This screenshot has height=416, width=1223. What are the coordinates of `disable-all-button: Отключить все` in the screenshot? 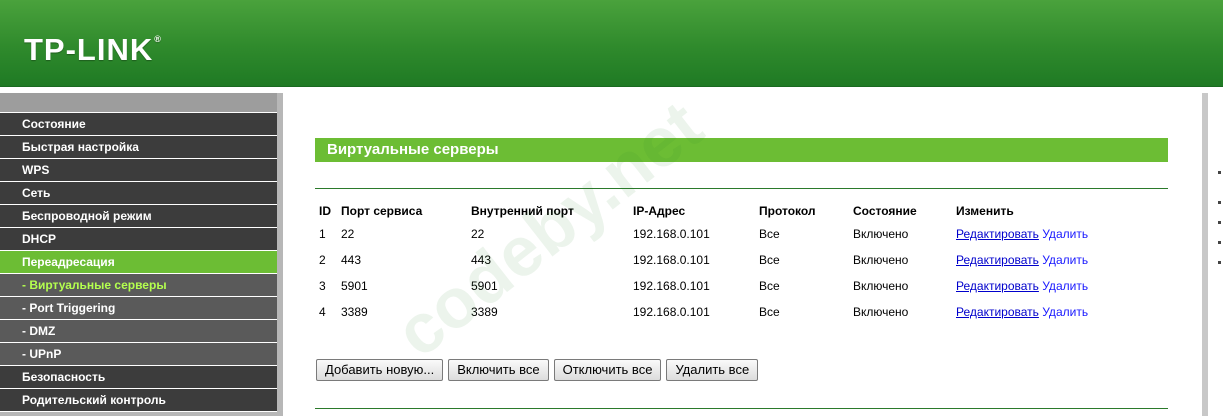 It's located at (607, 370).